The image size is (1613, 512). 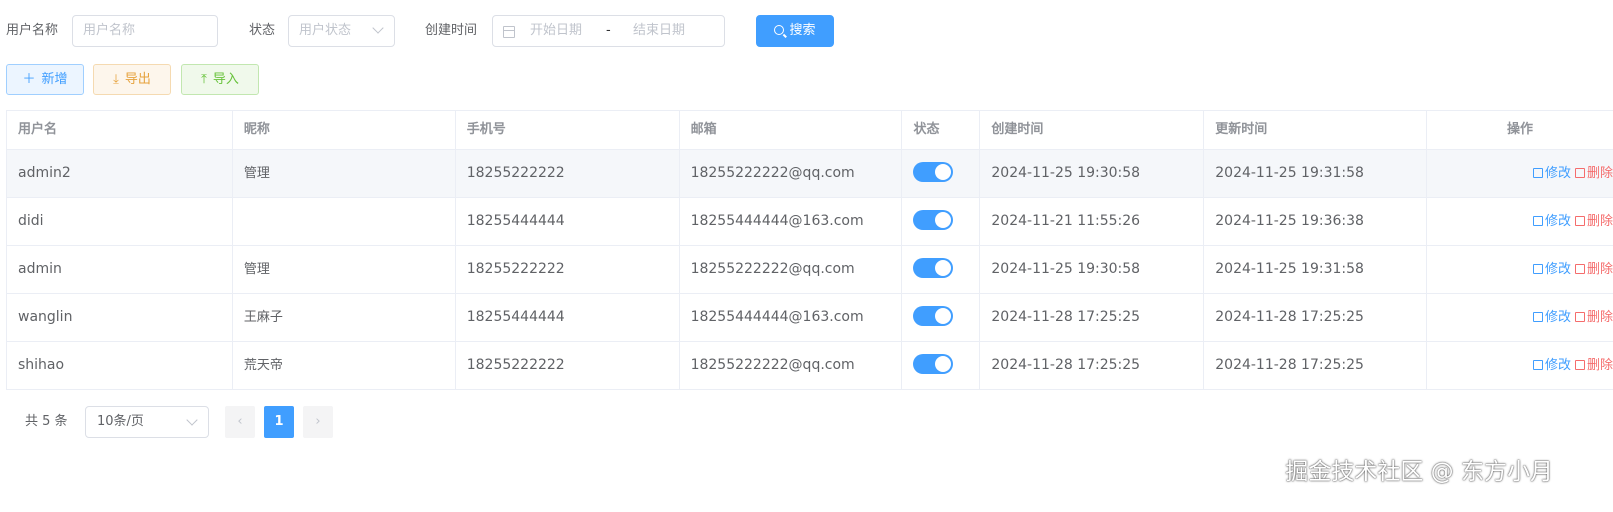 What do you see at coordinates (32, 30) in the screenshot?
I see `username-label: 用户名称` at bounding box center [32, 30].